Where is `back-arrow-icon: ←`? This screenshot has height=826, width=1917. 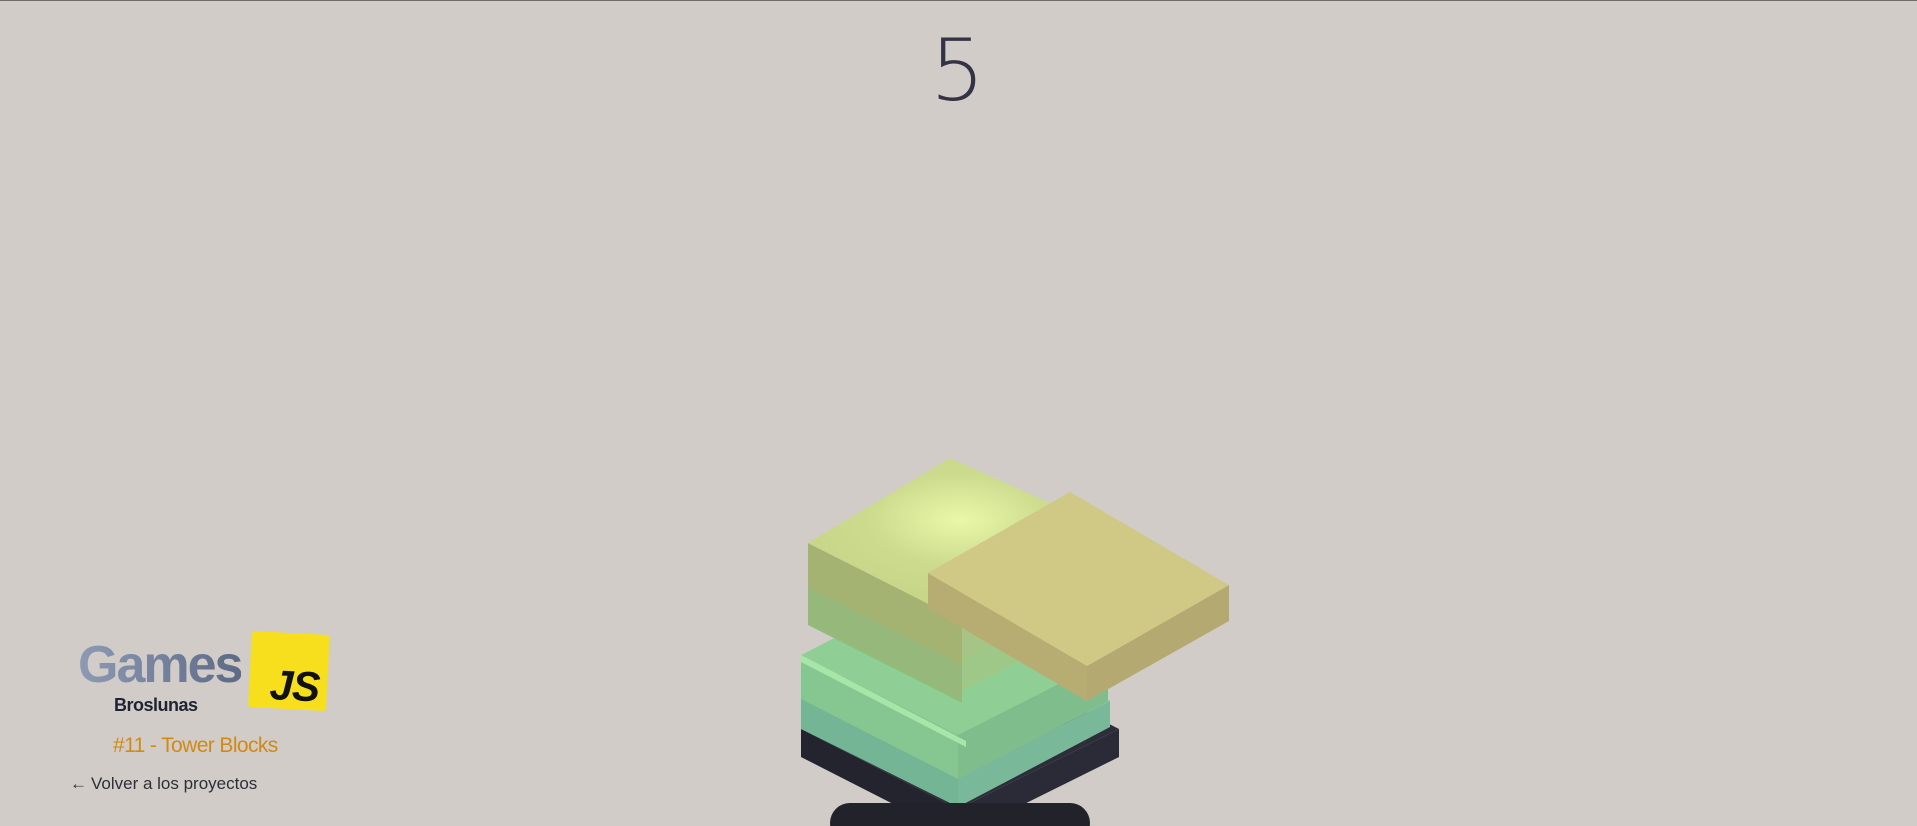 back-arrow-icon: ← is located at coordinates (78, 783).